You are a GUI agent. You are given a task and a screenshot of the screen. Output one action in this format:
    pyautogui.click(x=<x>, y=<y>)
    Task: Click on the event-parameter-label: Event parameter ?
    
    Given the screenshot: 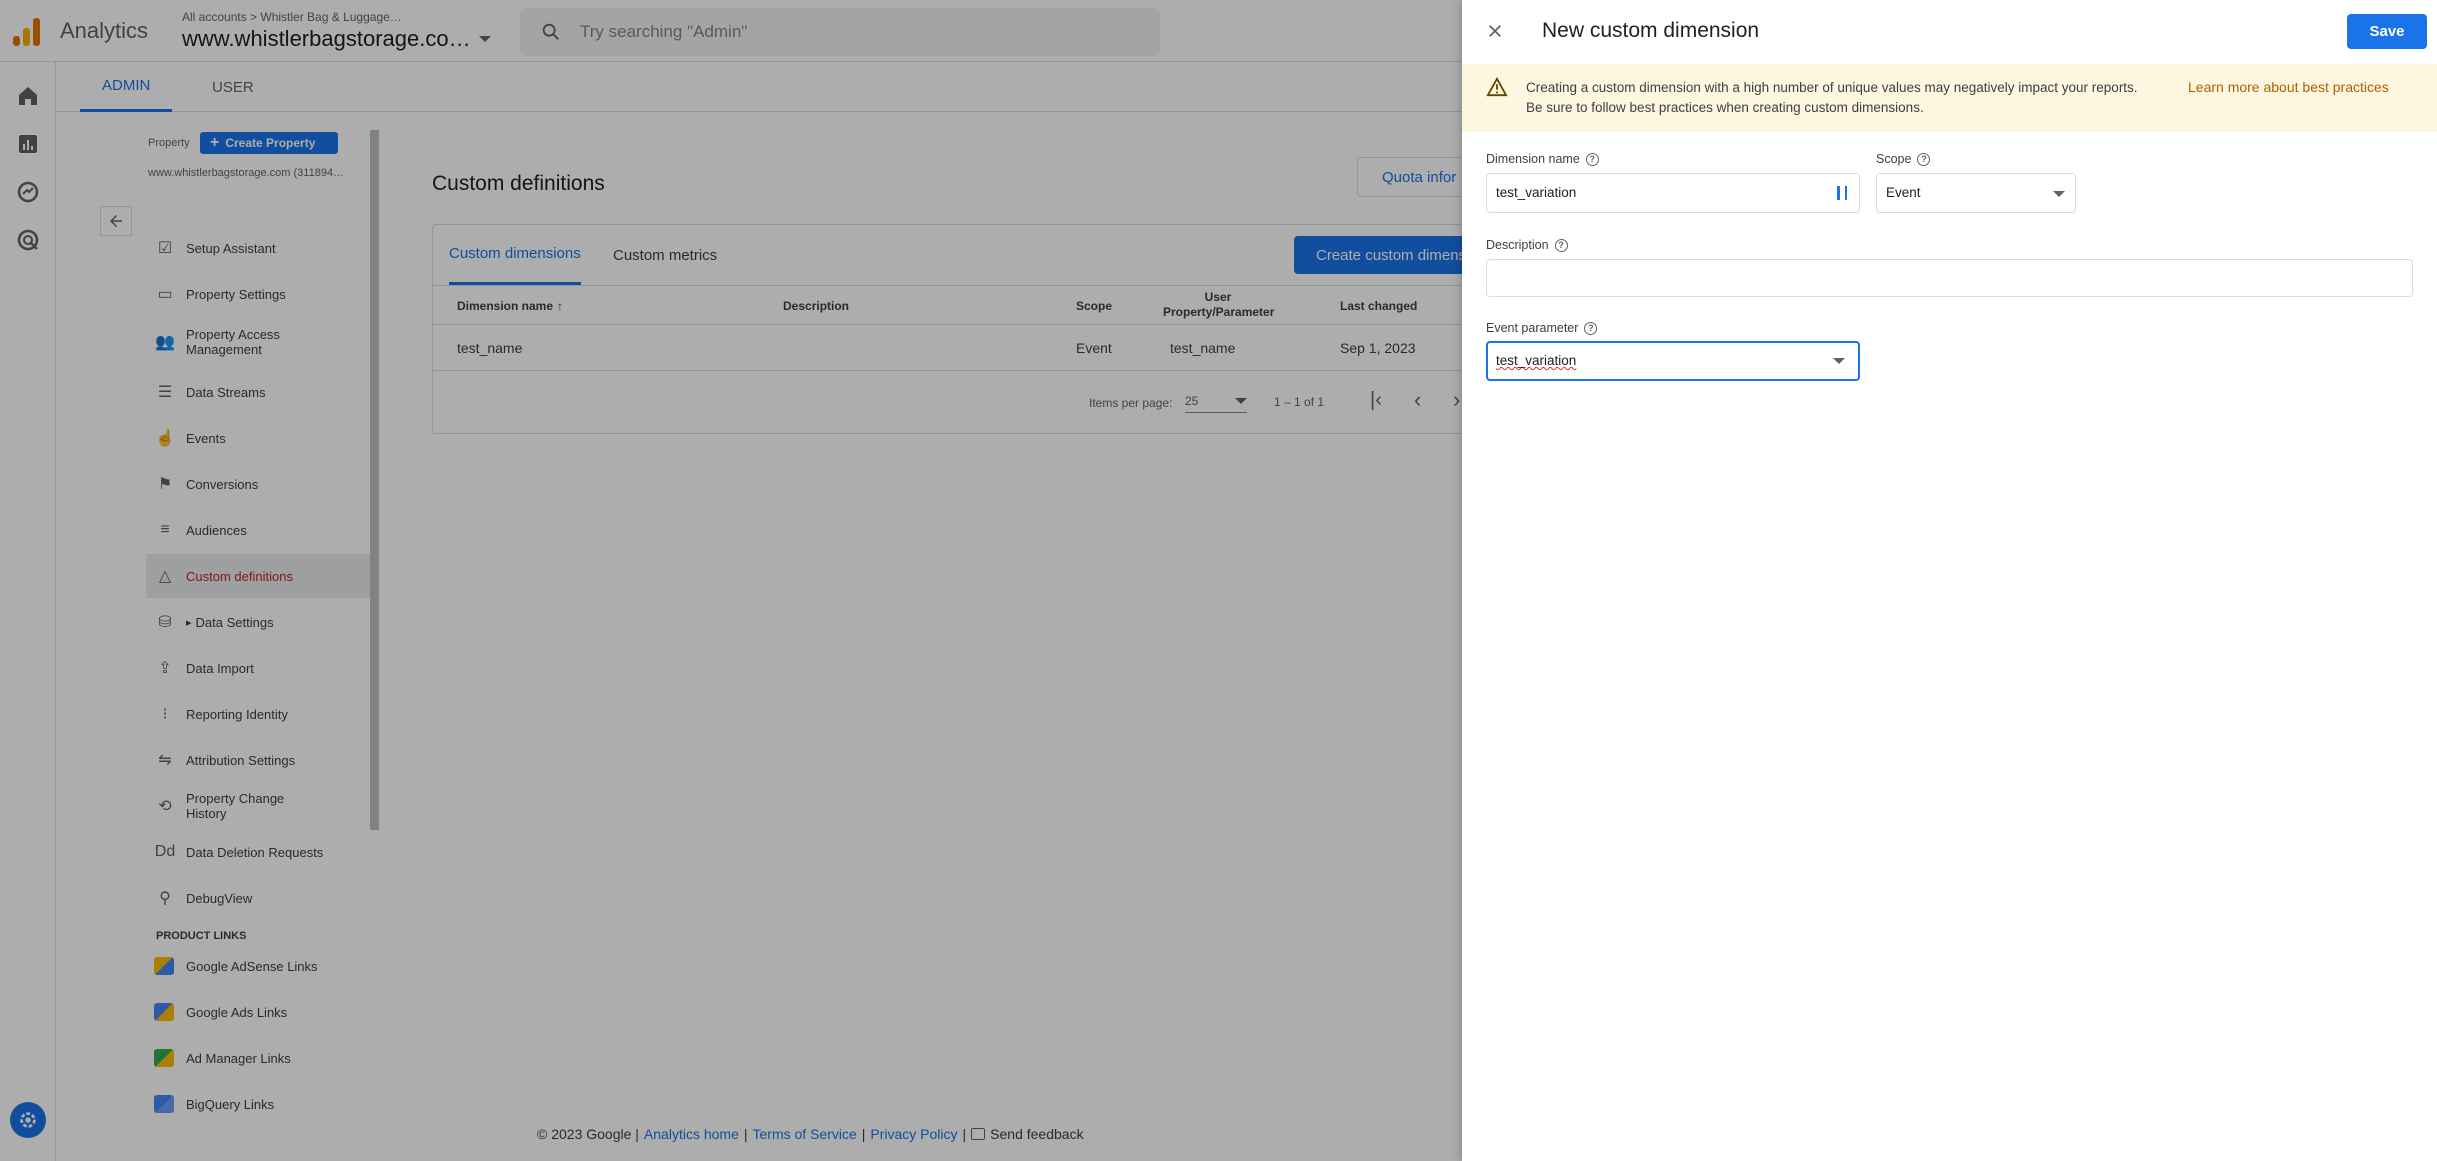 What is the action you would take?
    pyautogui.click(x=1542, y=328)
    